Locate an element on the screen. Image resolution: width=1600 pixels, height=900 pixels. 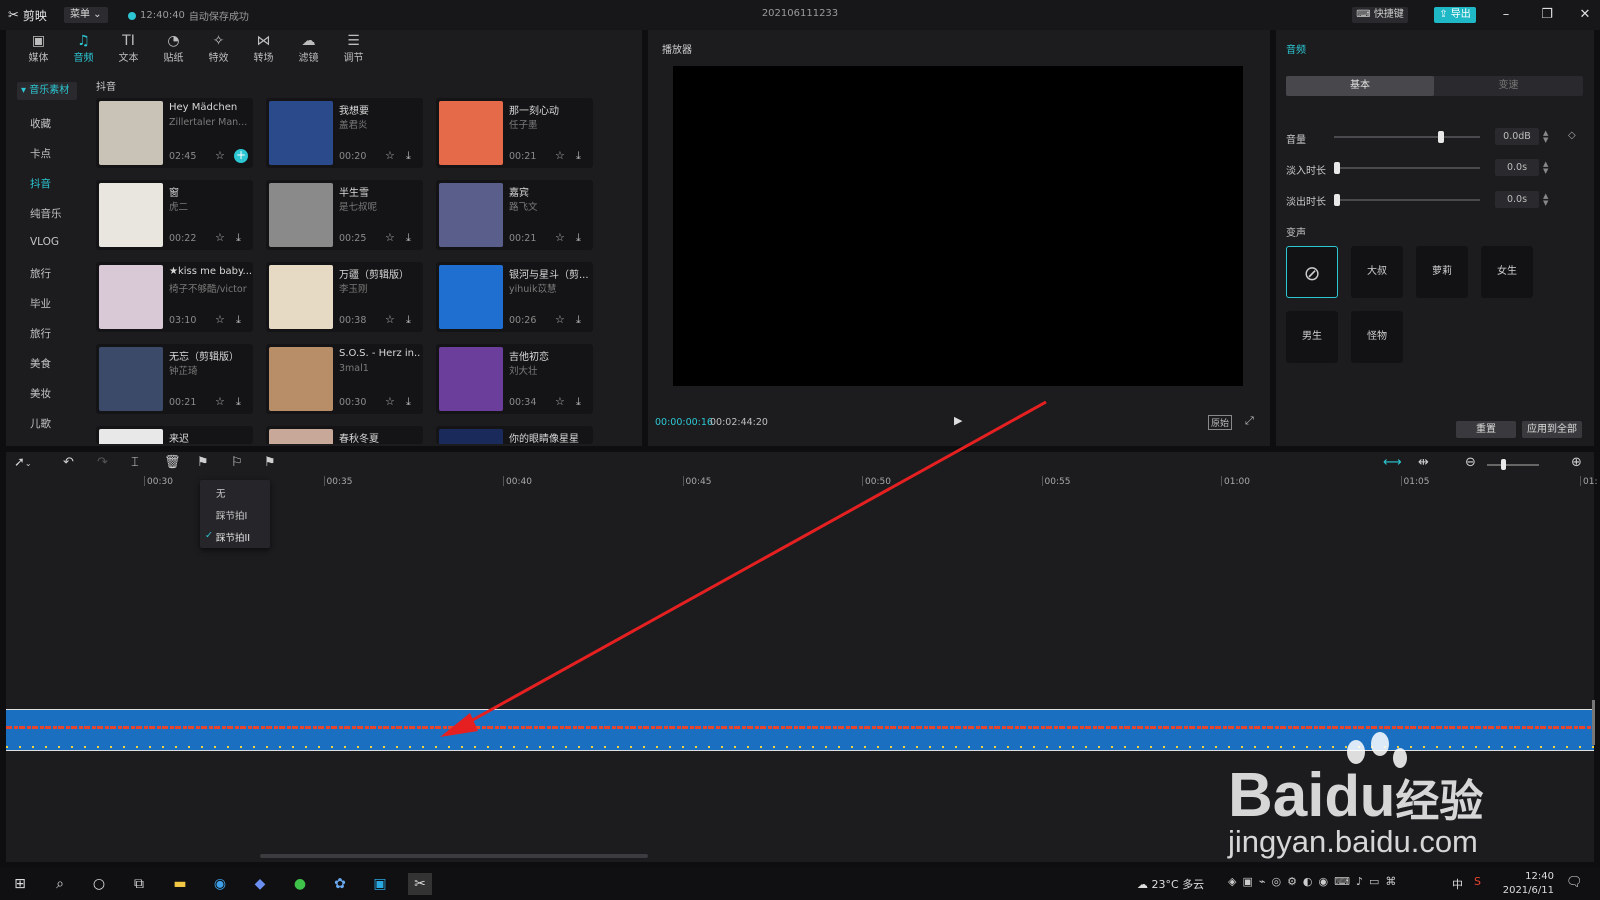
app-icon: ▣ is located at coordinates (380, 884).